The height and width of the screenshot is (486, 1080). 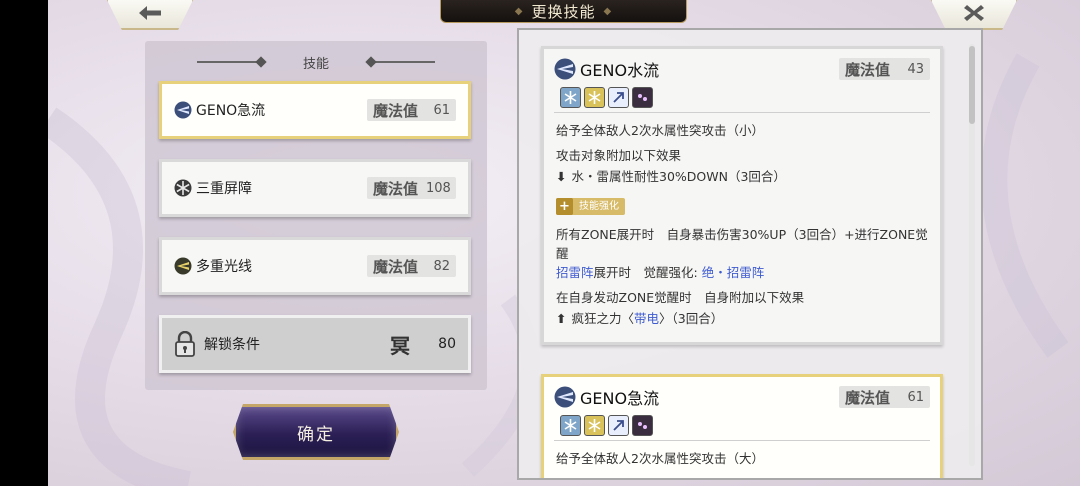 I want to click on heading-divider-left, so click(x=228, y=62).